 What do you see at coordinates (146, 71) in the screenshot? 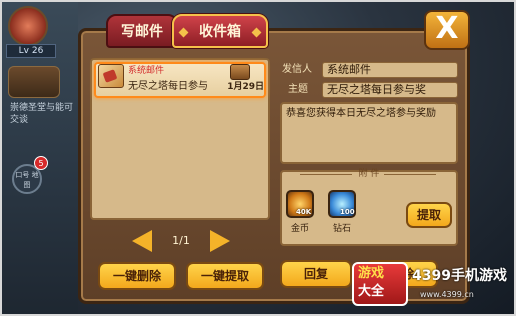
I see `mail-sender: 系统邮件` at bounding box center [146, 71].